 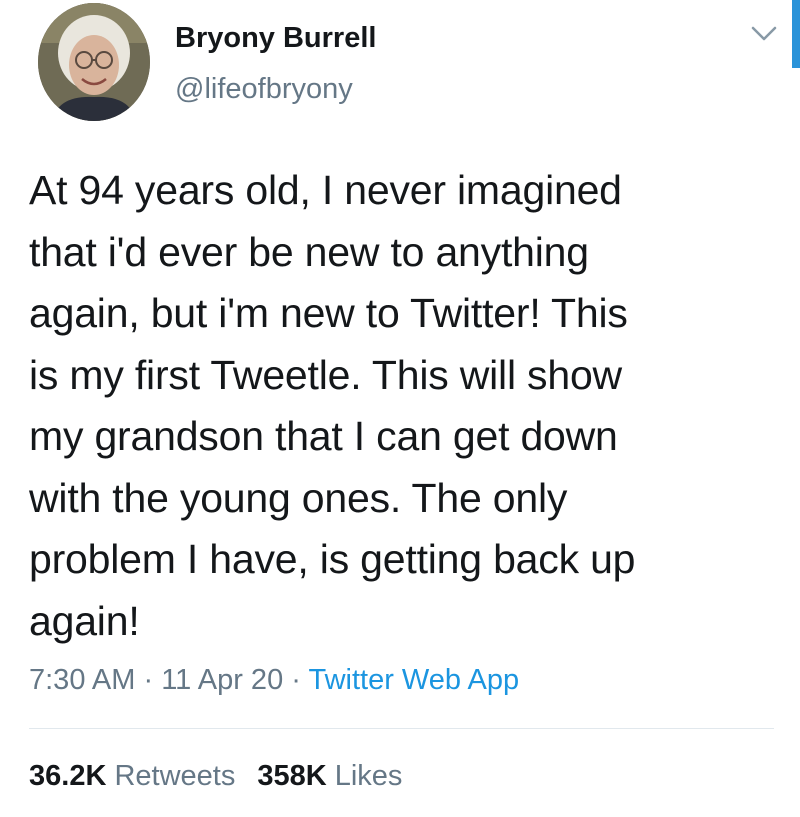 I want to click on tweet-date: 11 Apr 20, so click(x=222, y=680).